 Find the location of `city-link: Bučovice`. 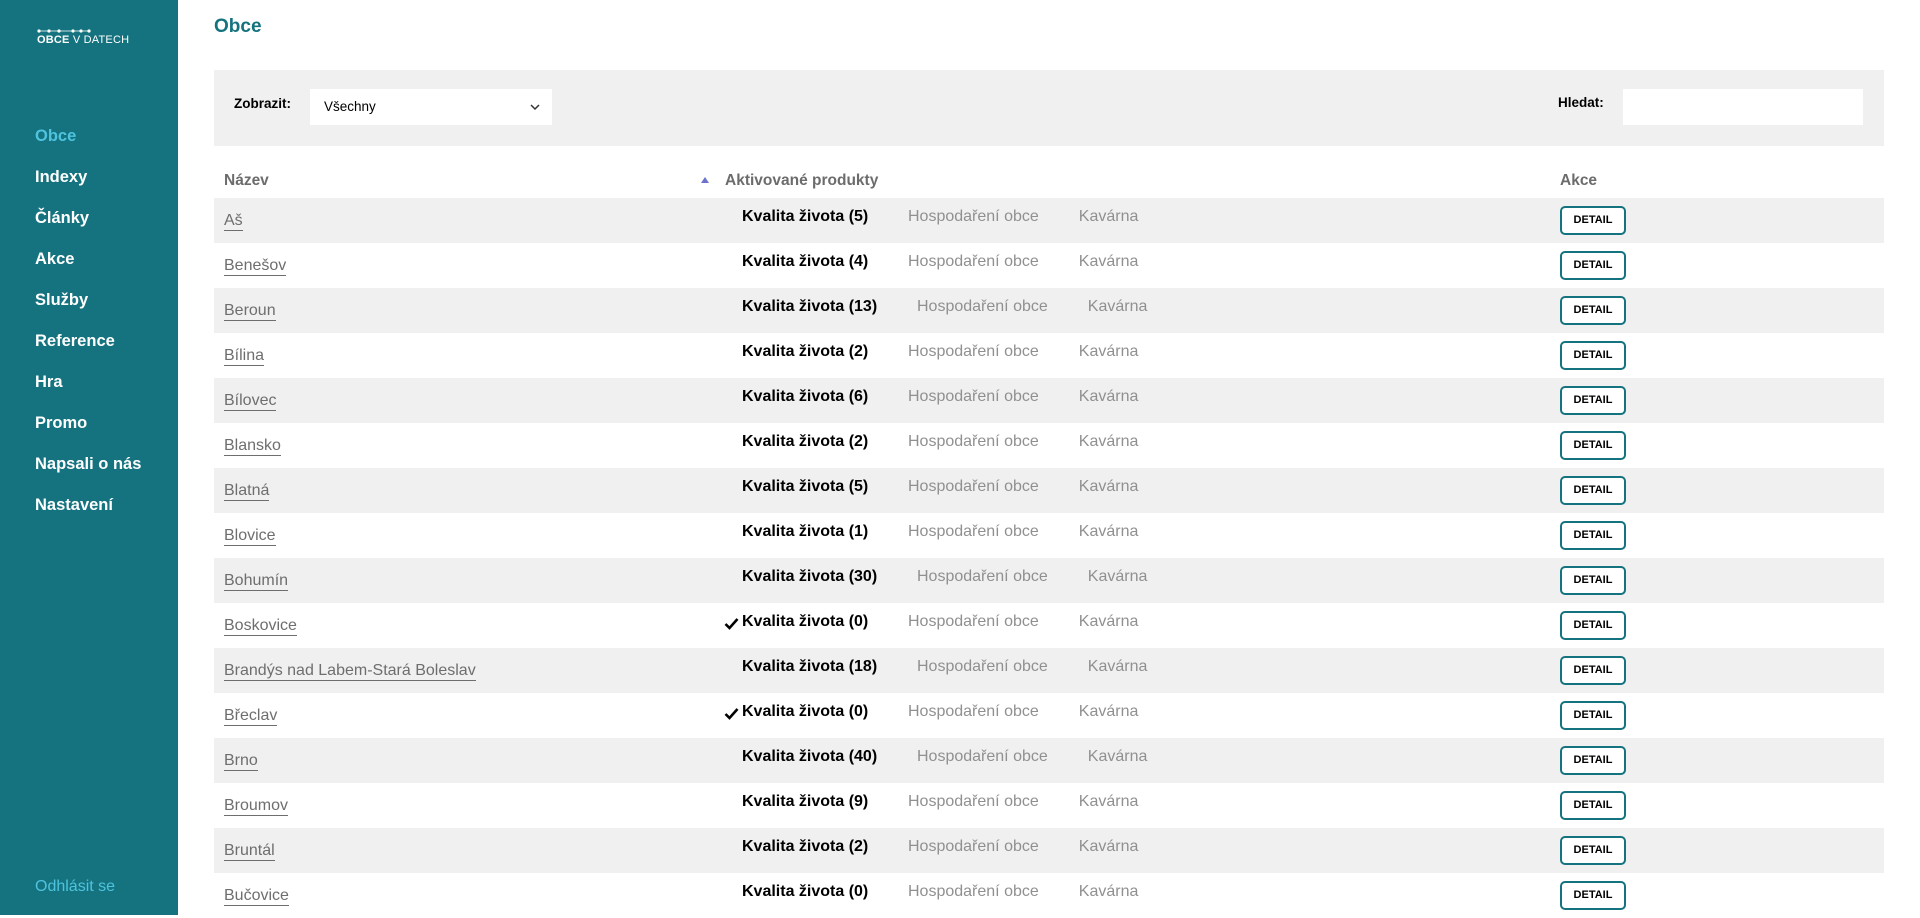

city-link: Bučovice is located at coordinates (256, 896).